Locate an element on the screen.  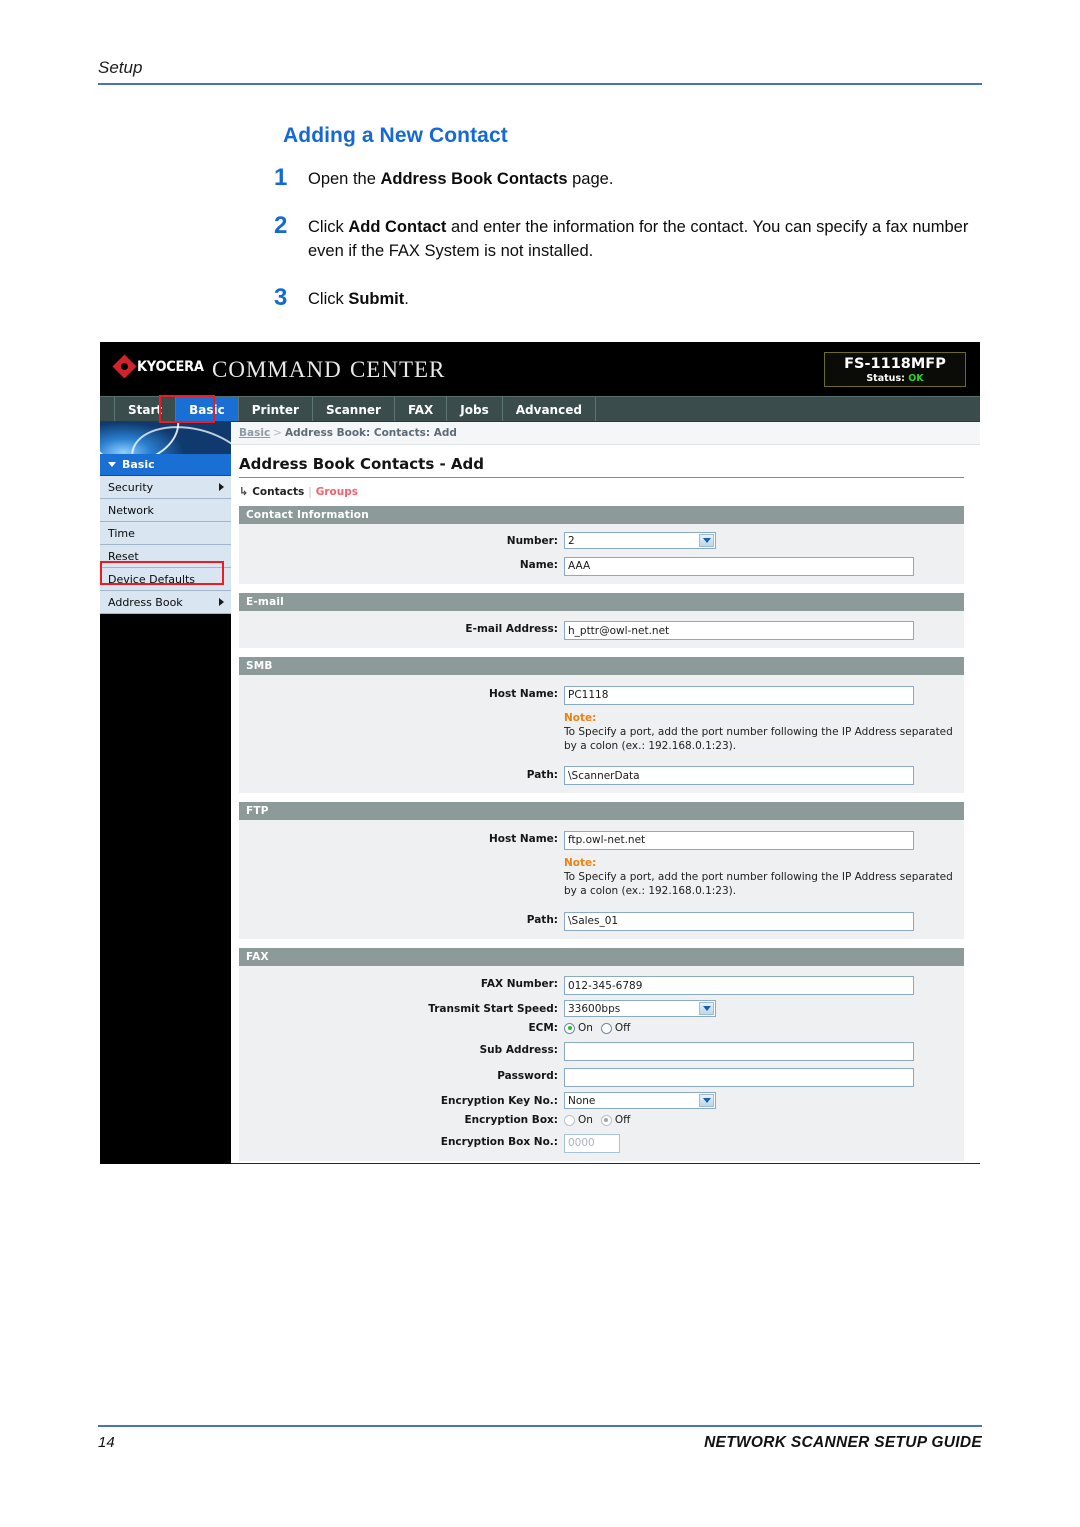
sidebar-item-address-book: Address Book is located at coordinates (165, 602).